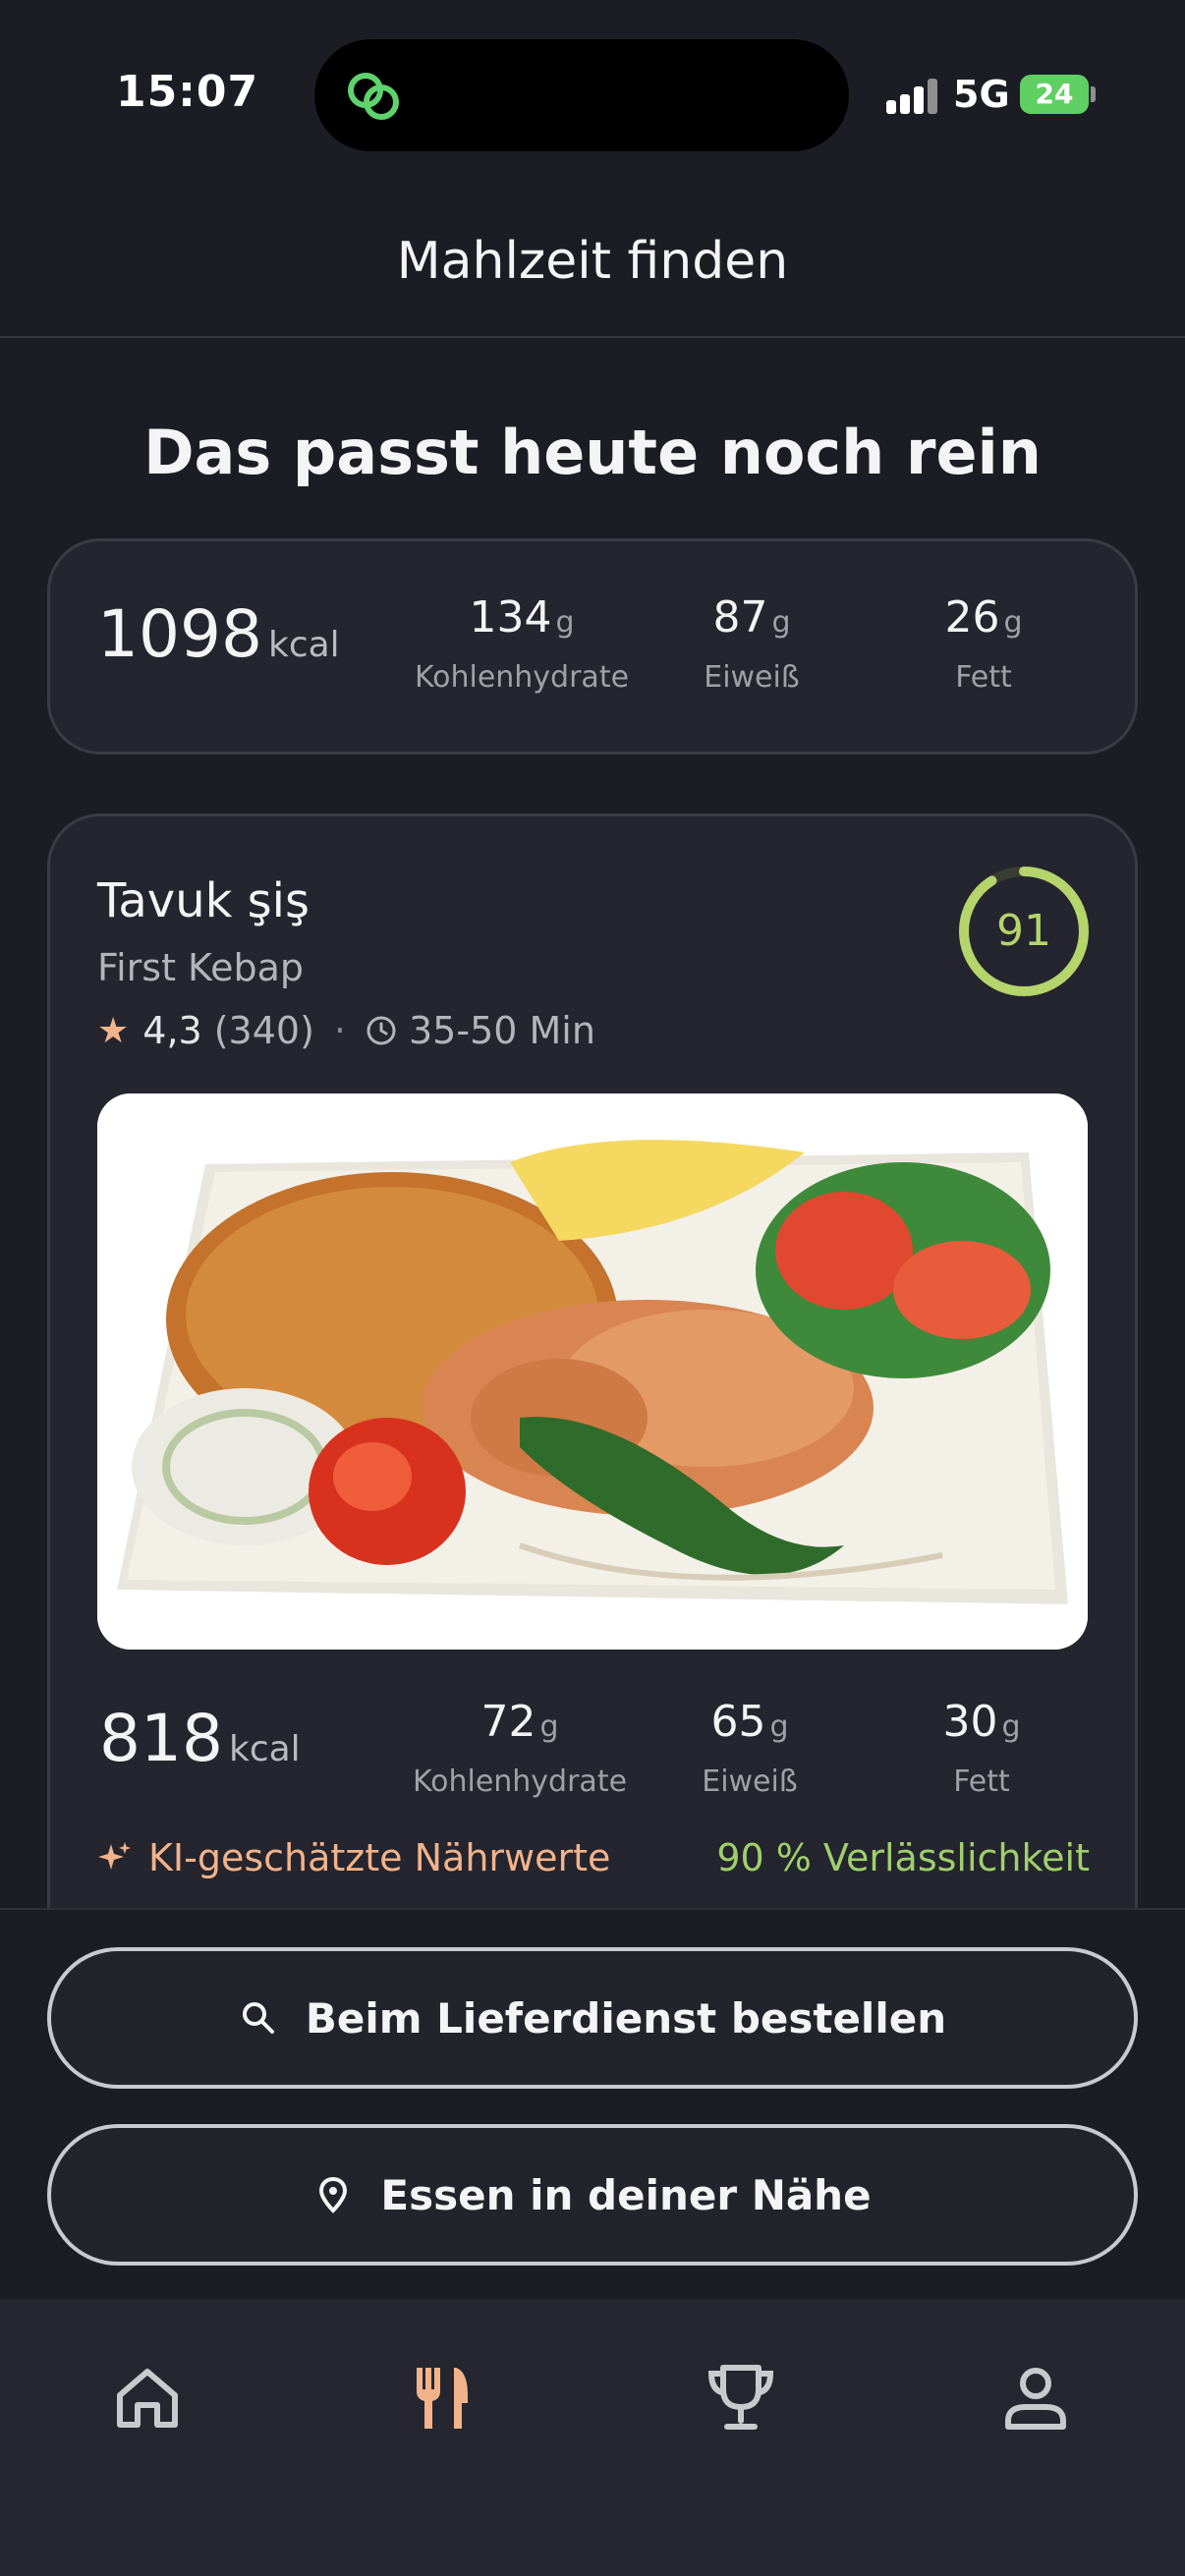 The width and height of the screenshot is (1185, 2576). I want to click on macro-value: 87, so click(740, 617).